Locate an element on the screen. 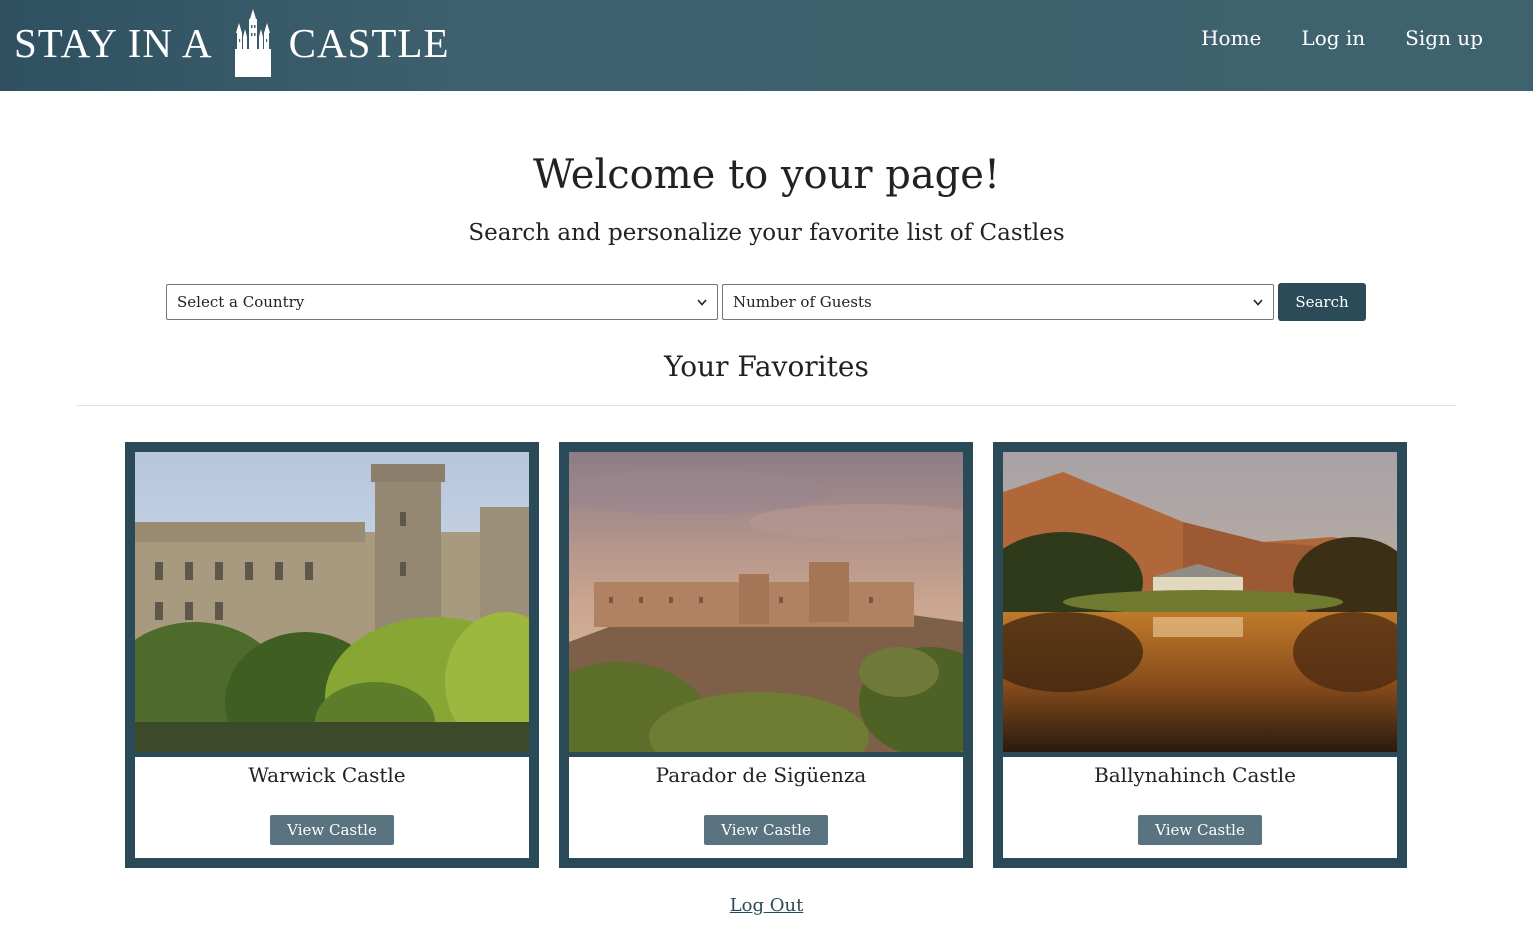  favorites-heading: Your Favorites is located at coordinates (766, 366).